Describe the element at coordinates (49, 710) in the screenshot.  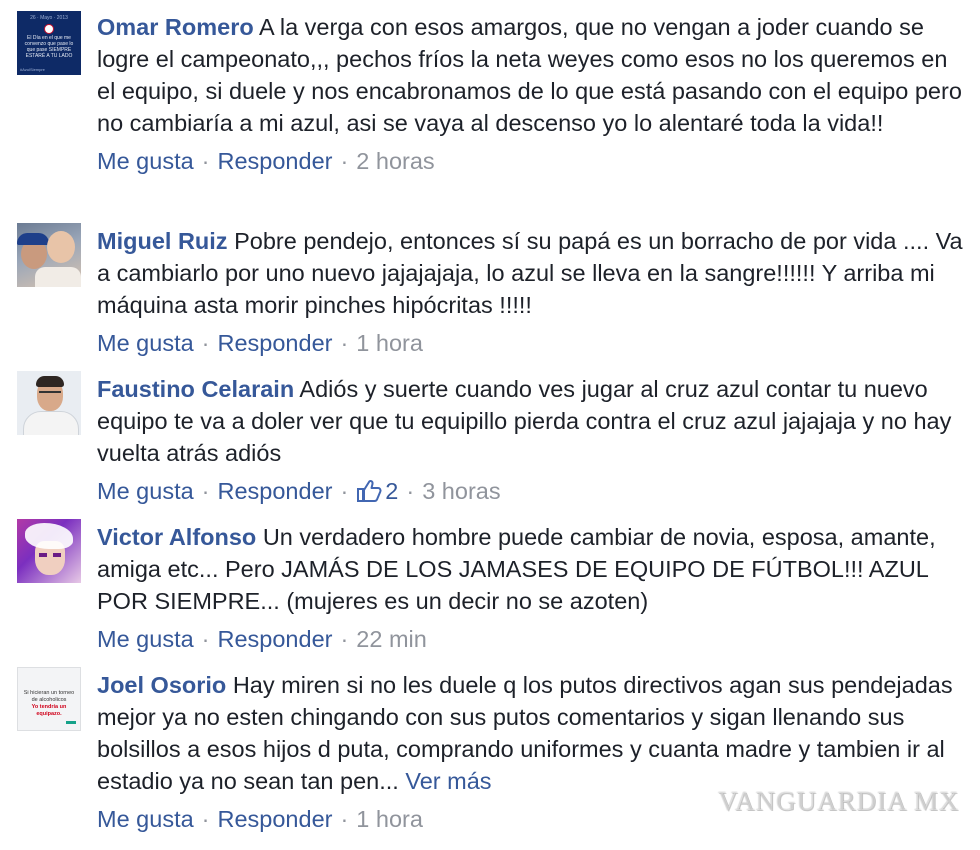
I see `avatar-text-highlight: Yo tendría un equipazo.` at that location.